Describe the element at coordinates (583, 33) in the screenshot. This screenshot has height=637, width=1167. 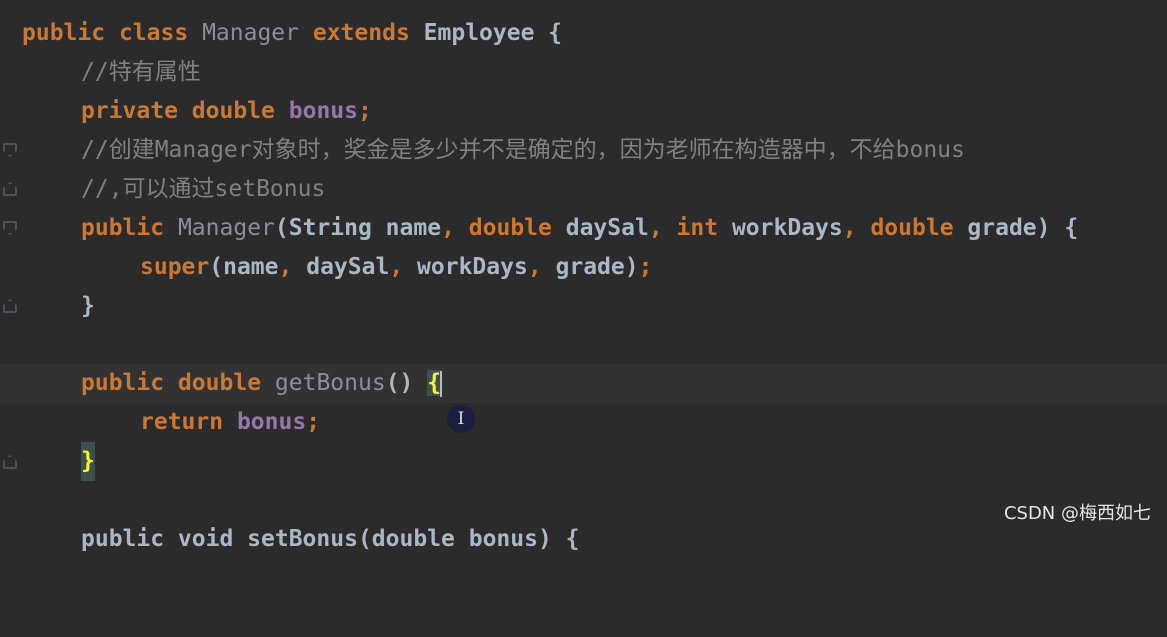
I see `code-line: public class Manager extends Employee {` at that location.